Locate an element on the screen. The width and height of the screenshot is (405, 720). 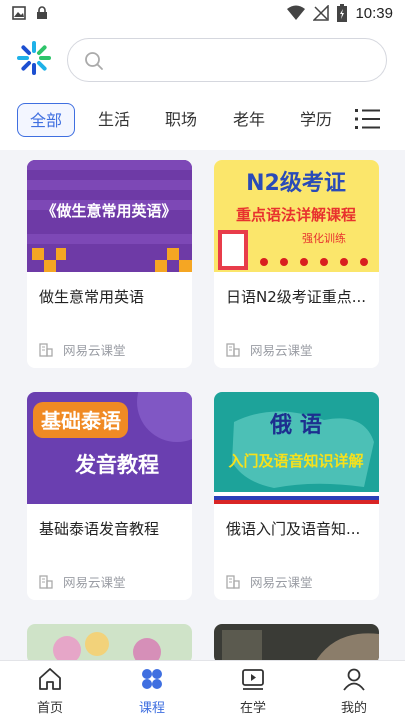
nav-home: 首页 is located at coordinates (50, 691).